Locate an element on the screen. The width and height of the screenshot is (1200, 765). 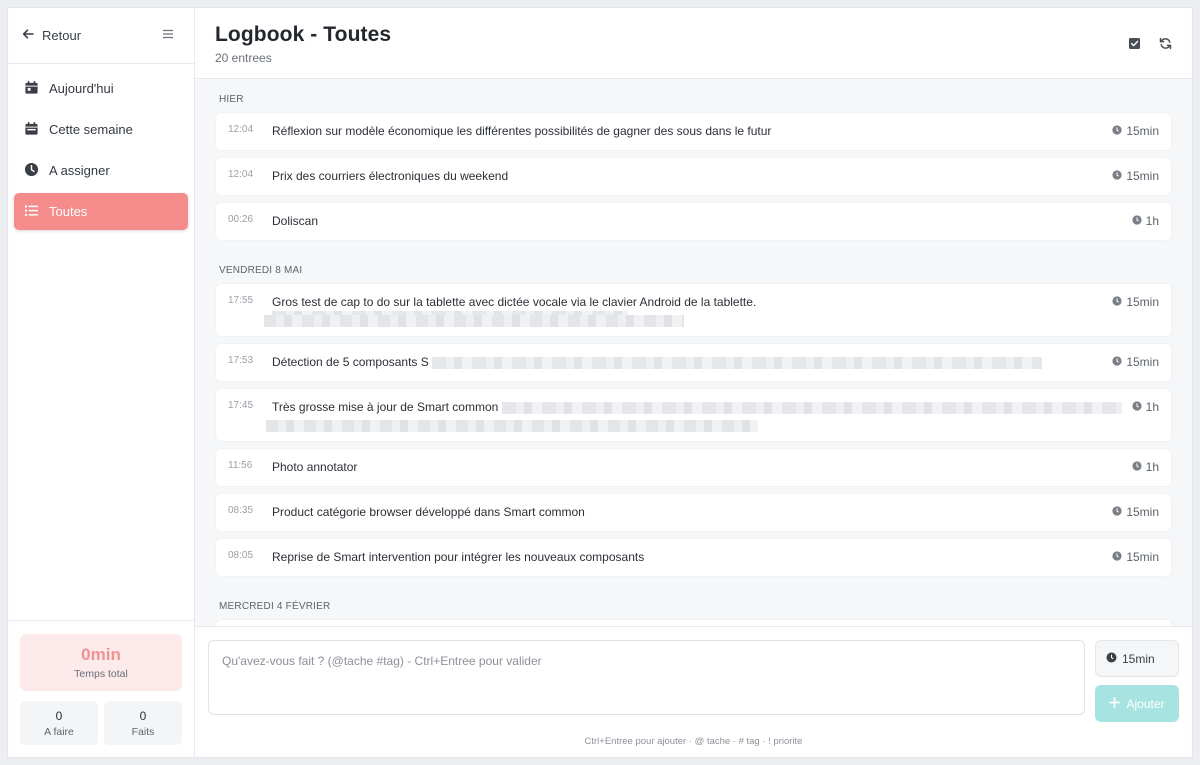
hamburger-icon is located at coordinates (168, 35).